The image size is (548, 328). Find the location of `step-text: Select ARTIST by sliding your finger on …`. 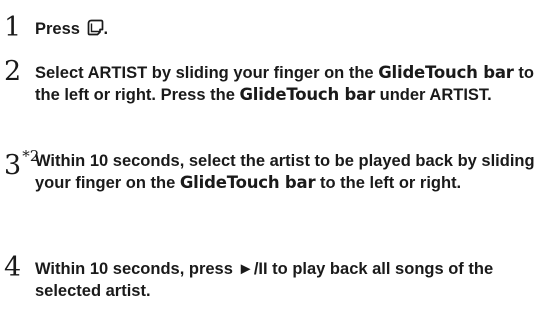

step-text: Select ARTIST by sliding your finger on … is located at coordinates (291, 84).